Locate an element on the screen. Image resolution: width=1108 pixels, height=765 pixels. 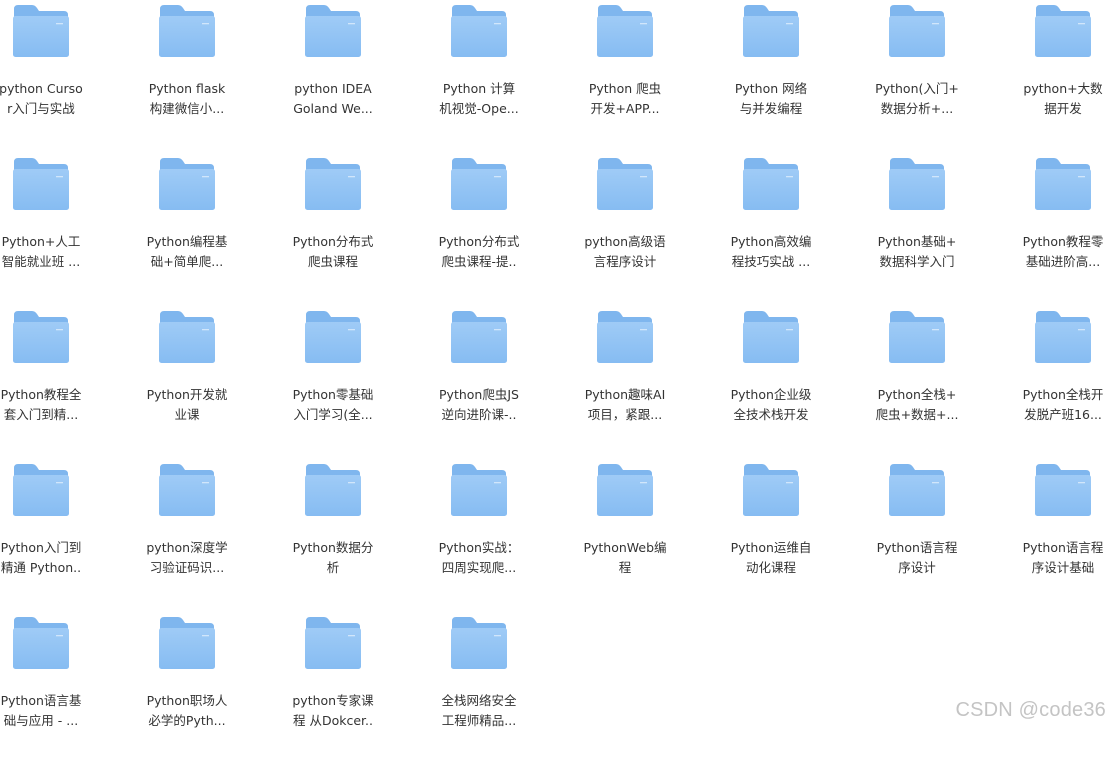
folder-label: PythonWeb编 程 is located at coordinates (625, 557).